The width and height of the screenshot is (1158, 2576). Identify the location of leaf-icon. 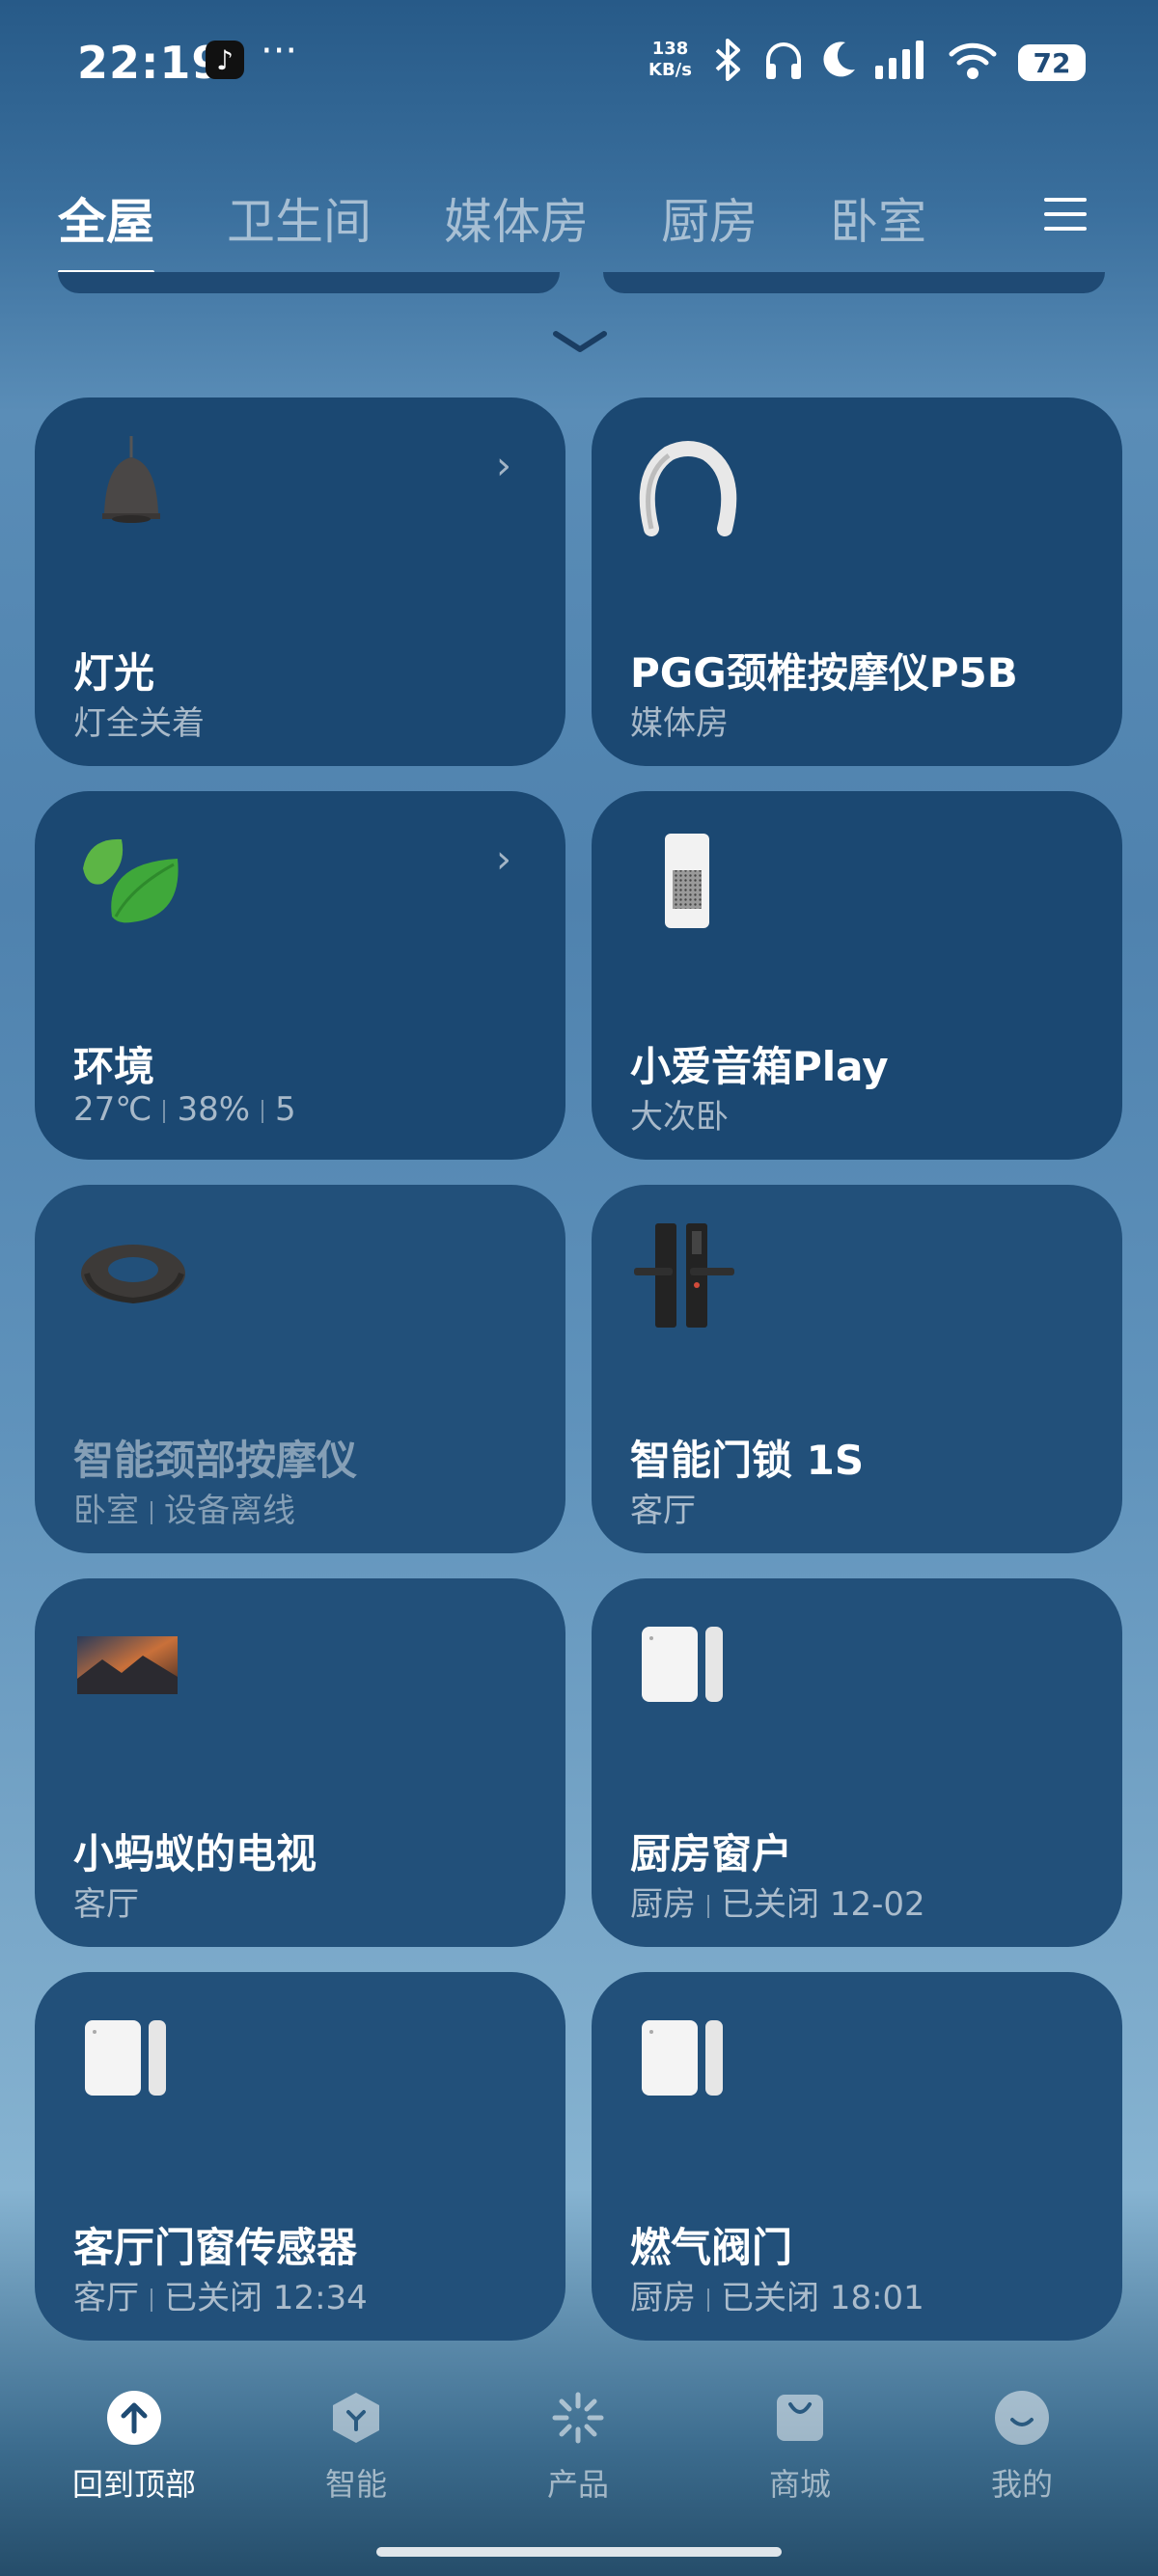
(131, 881).